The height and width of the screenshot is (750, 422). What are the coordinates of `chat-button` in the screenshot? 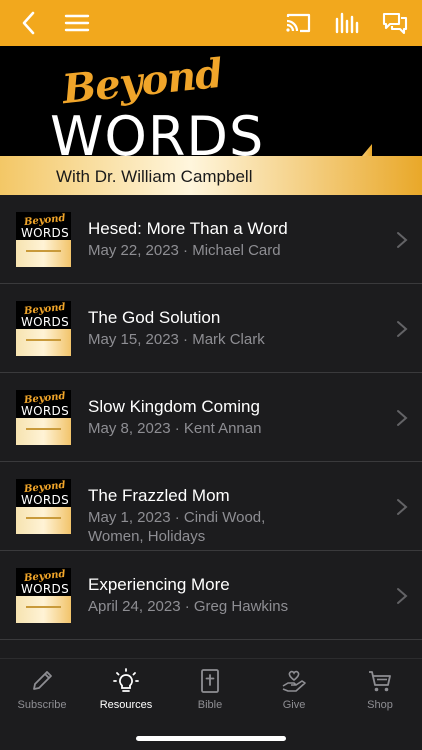 It's located at (395, 23).